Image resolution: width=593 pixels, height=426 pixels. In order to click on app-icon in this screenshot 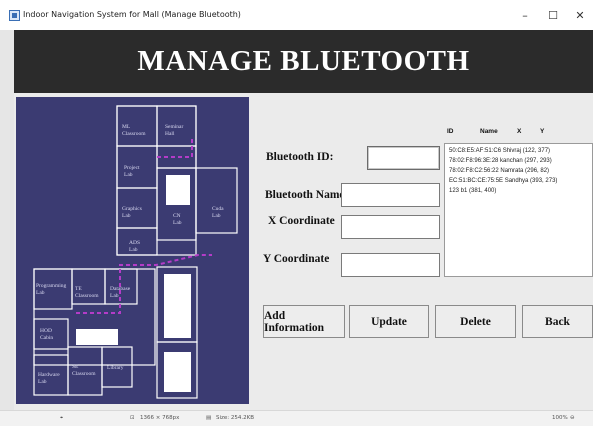, I will do `click(14, 15)`.